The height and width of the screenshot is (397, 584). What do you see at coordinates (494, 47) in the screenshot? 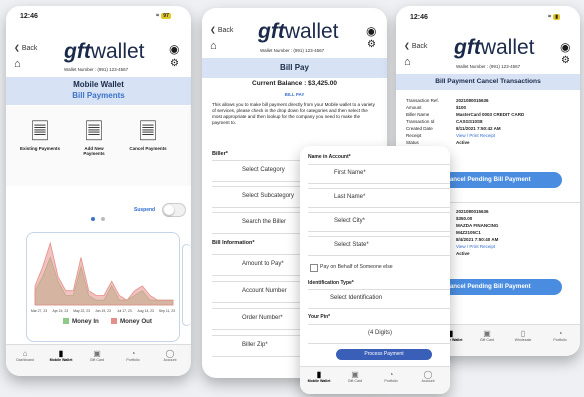
I see `brand-logo: gftwallet` at bounding box center [494, 47].